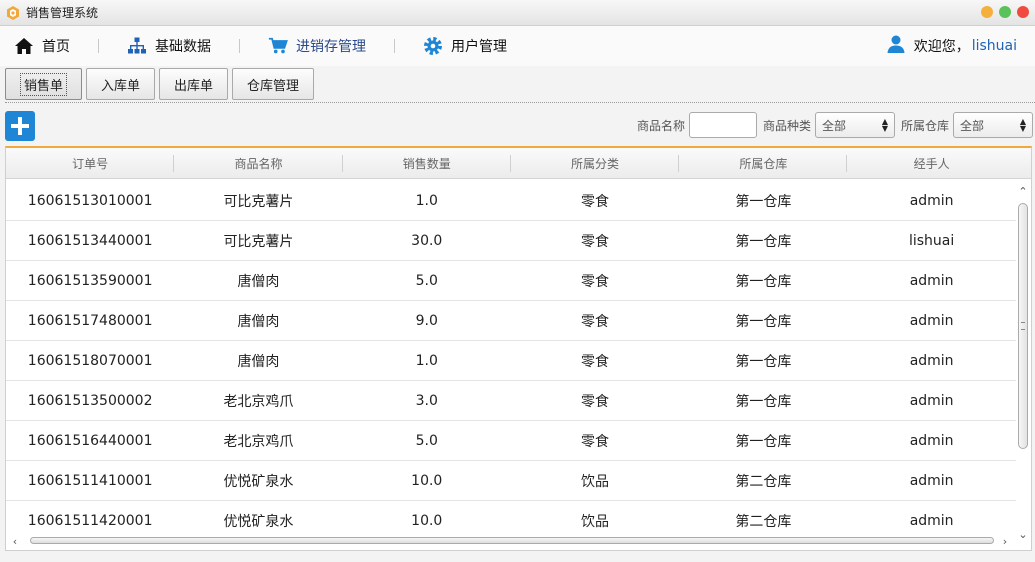 Image resolution: width=1035 pixels, height=562 pixels. Describe the element at coordinates (90, 163) in the screenshot. I see `column-header: 订单号` at that location.